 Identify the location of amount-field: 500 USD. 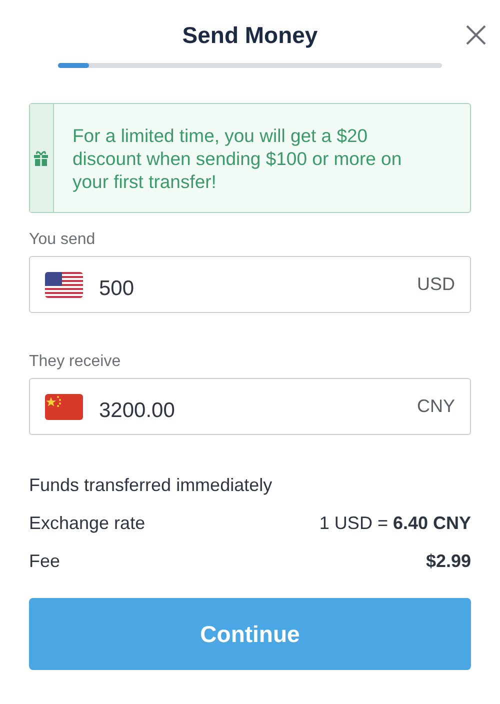
(250, 284).